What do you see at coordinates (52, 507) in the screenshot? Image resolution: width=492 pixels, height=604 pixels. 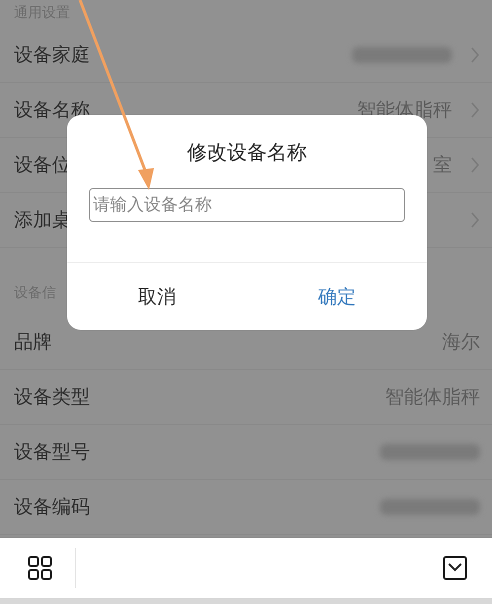 I see `setting-label: 设备编码` at bounding box center [52, 507].